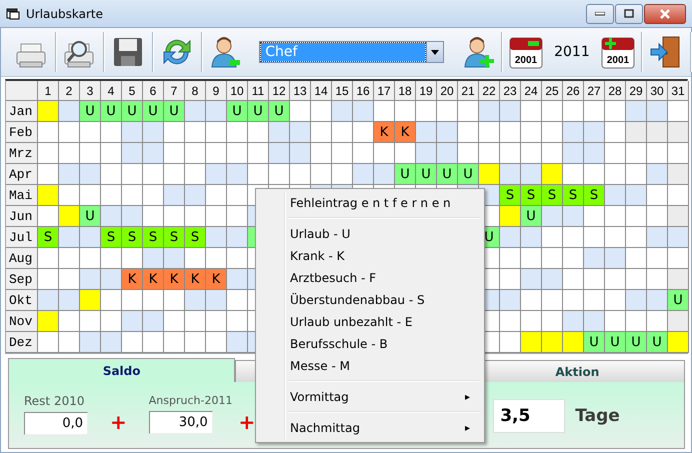  Describe the element at coordinates (370, 256) in the screenshot. I see `menu-item: Krank - K` at that location.